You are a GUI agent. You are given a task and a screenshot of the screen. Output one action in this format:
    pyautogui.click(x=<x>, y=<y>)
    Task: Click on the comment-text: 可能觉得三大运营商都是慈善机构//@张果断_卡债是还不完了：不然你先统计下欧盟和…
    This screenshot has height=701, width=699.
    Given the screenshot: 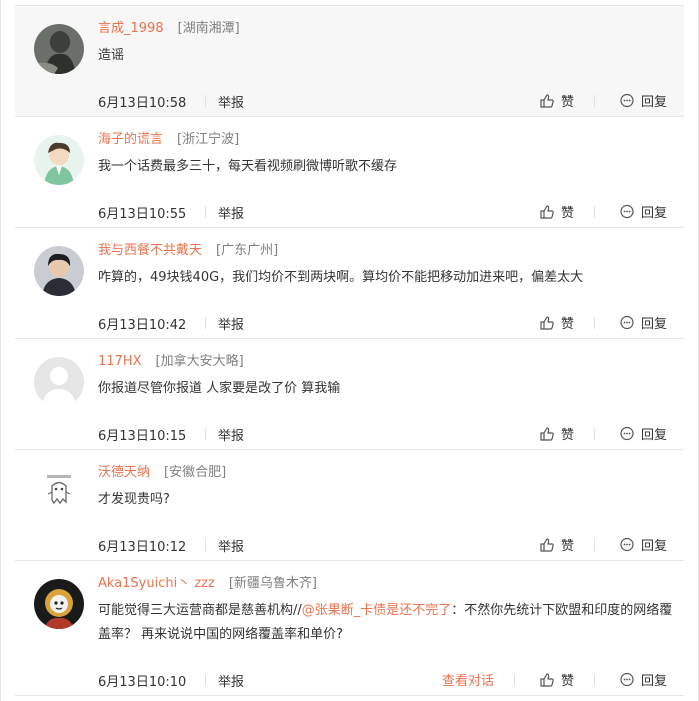 What is the action you would take?
    pyautogui.click(x=385, y=623)
    